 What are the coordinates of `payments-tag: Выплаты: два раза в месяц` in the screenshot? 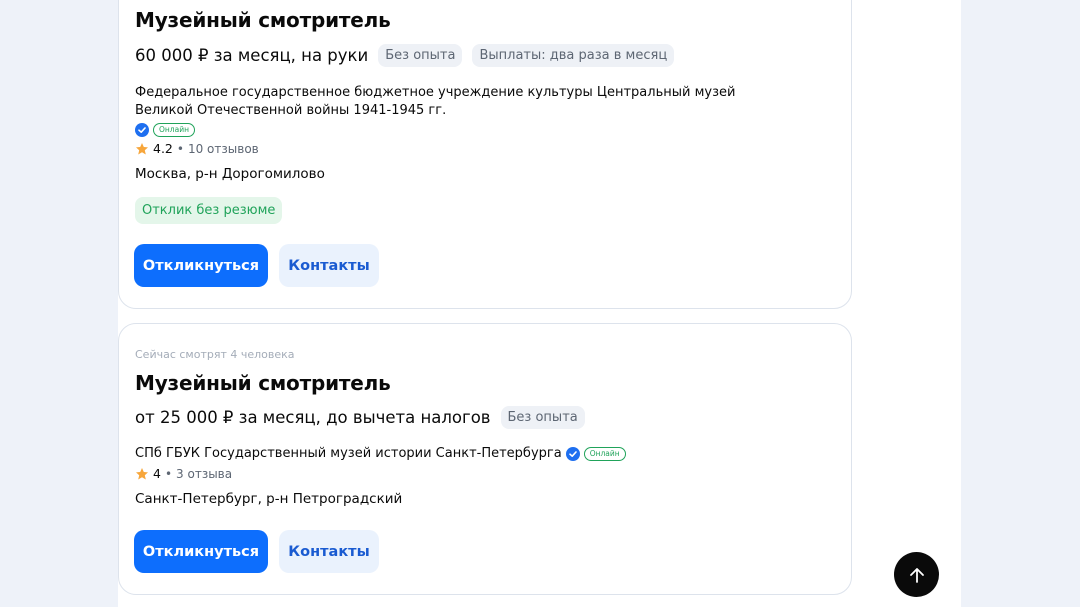 It's located at (573, 55).